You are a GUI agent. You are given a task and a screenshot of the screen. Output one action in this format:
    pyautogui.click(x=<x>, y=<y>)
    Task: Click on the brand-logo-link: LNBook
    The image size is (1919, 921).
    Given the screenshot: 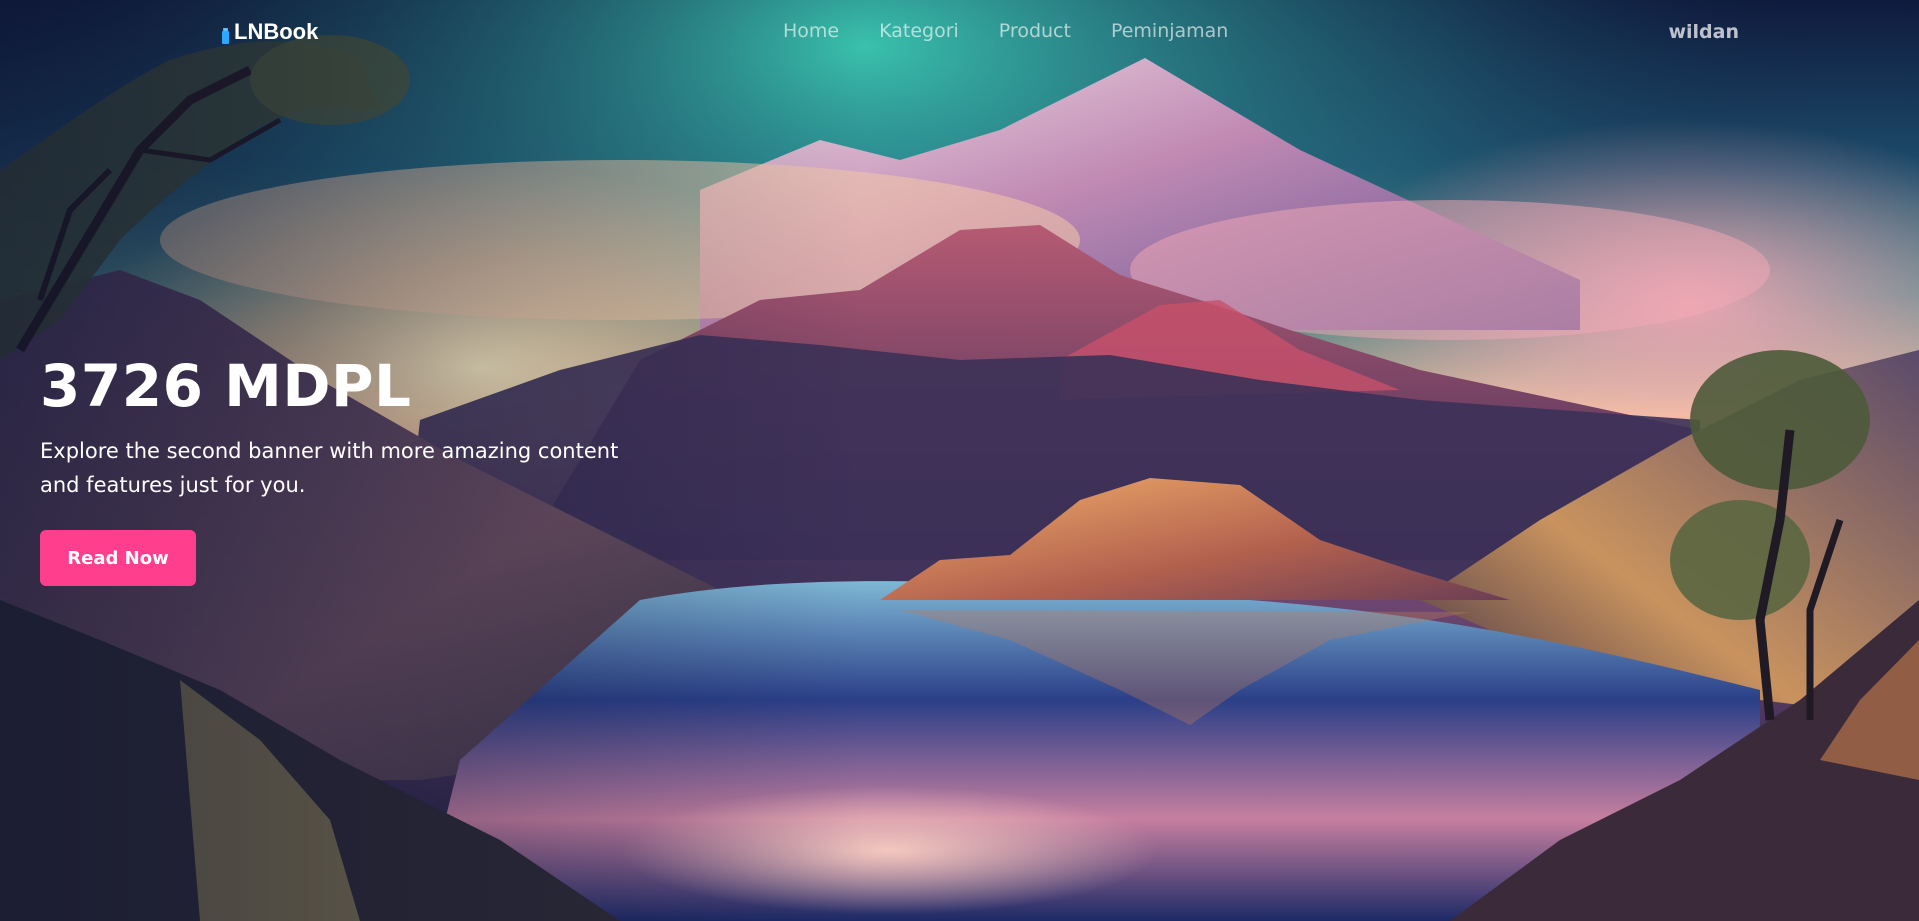 What is the action you would take?
    pyautogui.click(x=270, y=32)
    